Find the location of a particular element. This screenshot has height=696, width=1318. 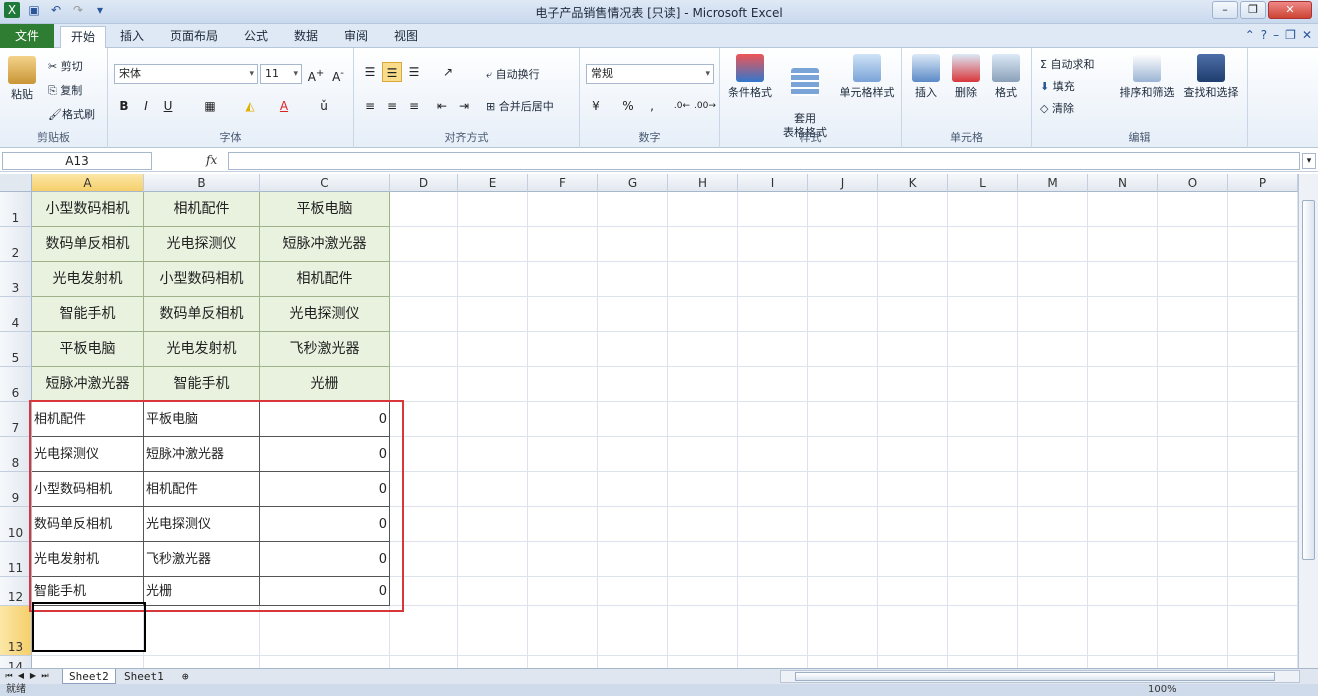

cell-b5: 光电发射机 is located at coordinates (202, 349).